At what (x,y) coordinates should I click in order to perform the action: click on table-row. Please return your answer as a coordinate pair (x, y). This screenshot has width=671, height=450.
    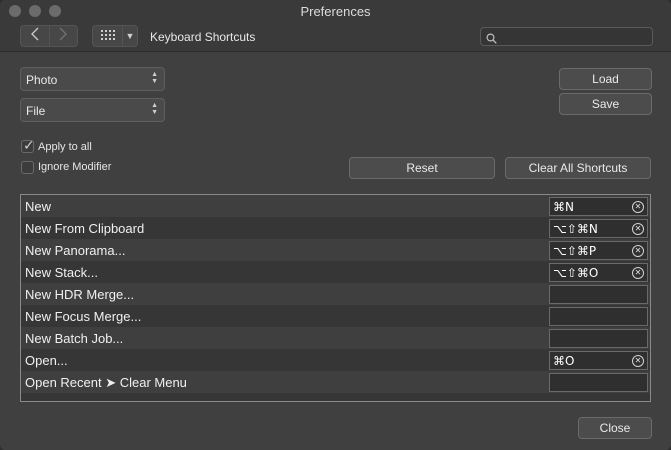
    Looking at the image, I should click on (335, 397).